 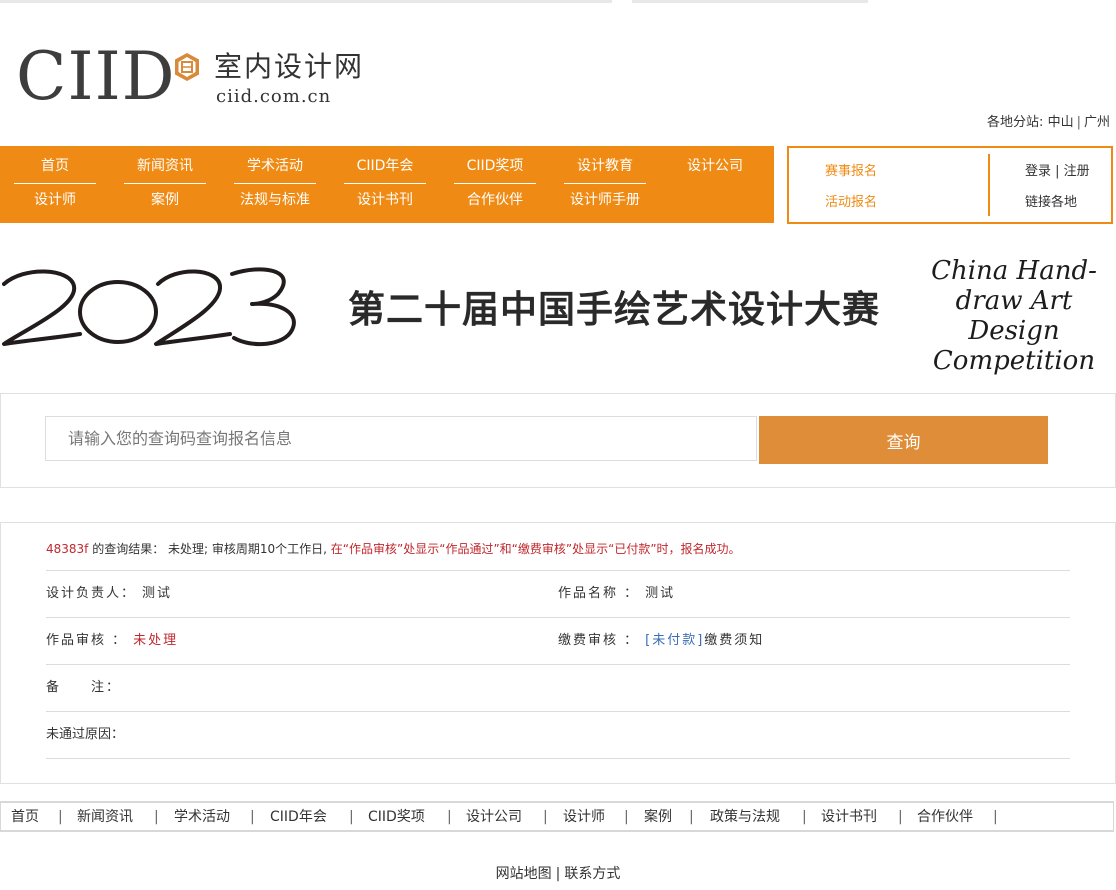 What do you see at coordinates (1051, 200) in the screenshot?
I see `branch-links: 链接各地` at bounding box center [1051, 200].